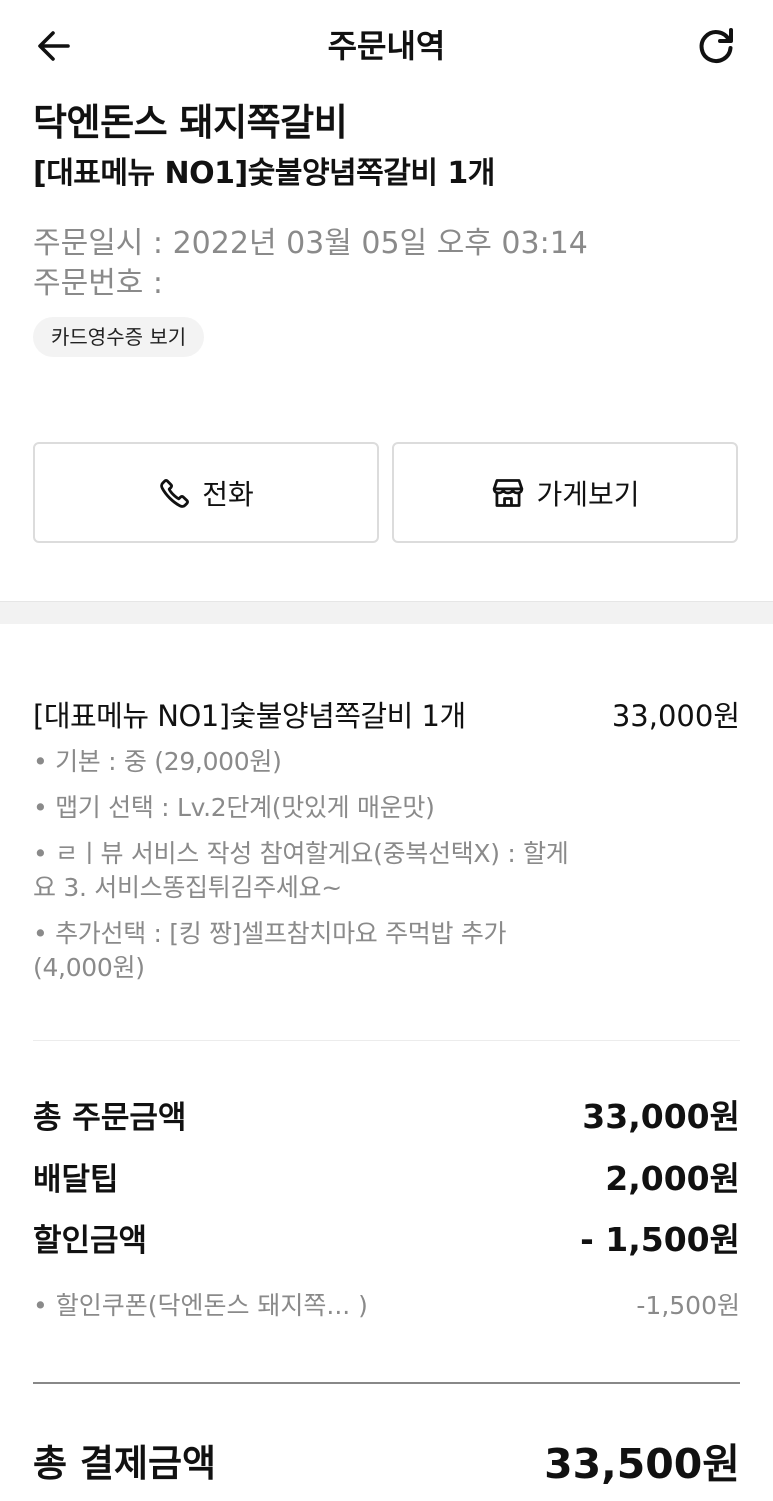  What do you see at coordinates (660, 1239) in the screenshot?
I see `discount-value: - 1,500원` at bounding box center [660, 1239].